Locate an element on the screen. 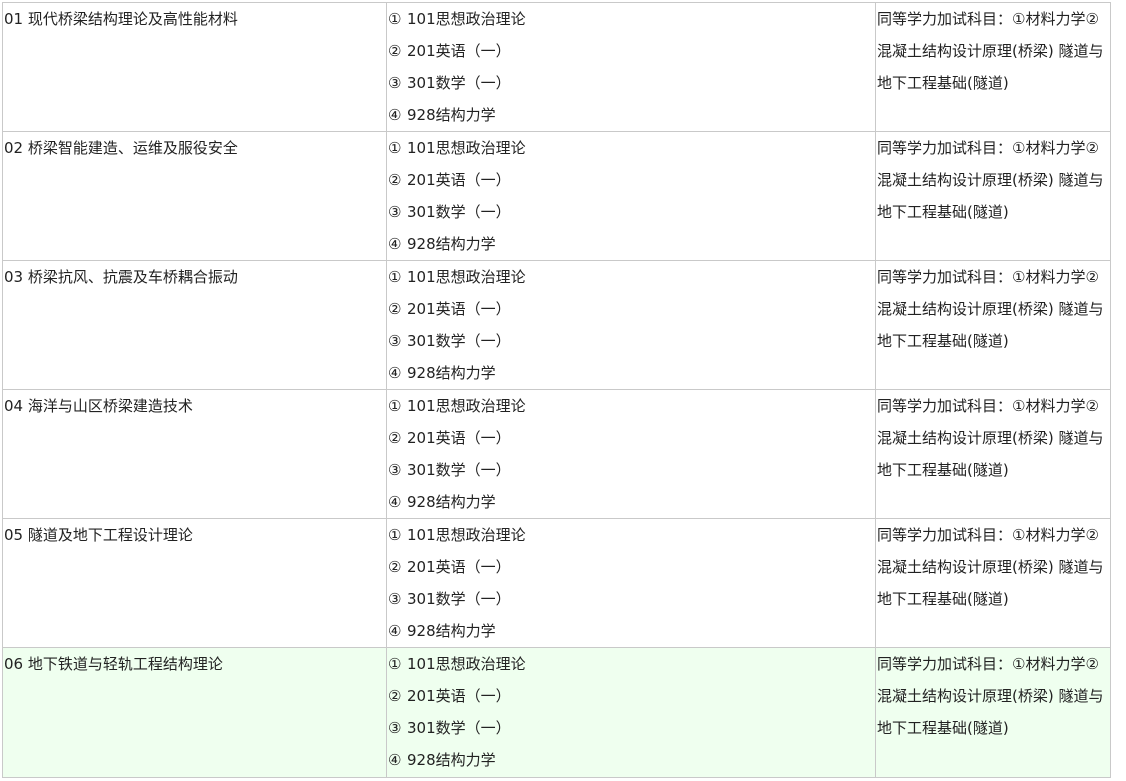 This screenshot has height=781, width=1126. research-direction-cell: 02 桥梁智能建造、运维及服役安全 is located at coordinates (194, 196).